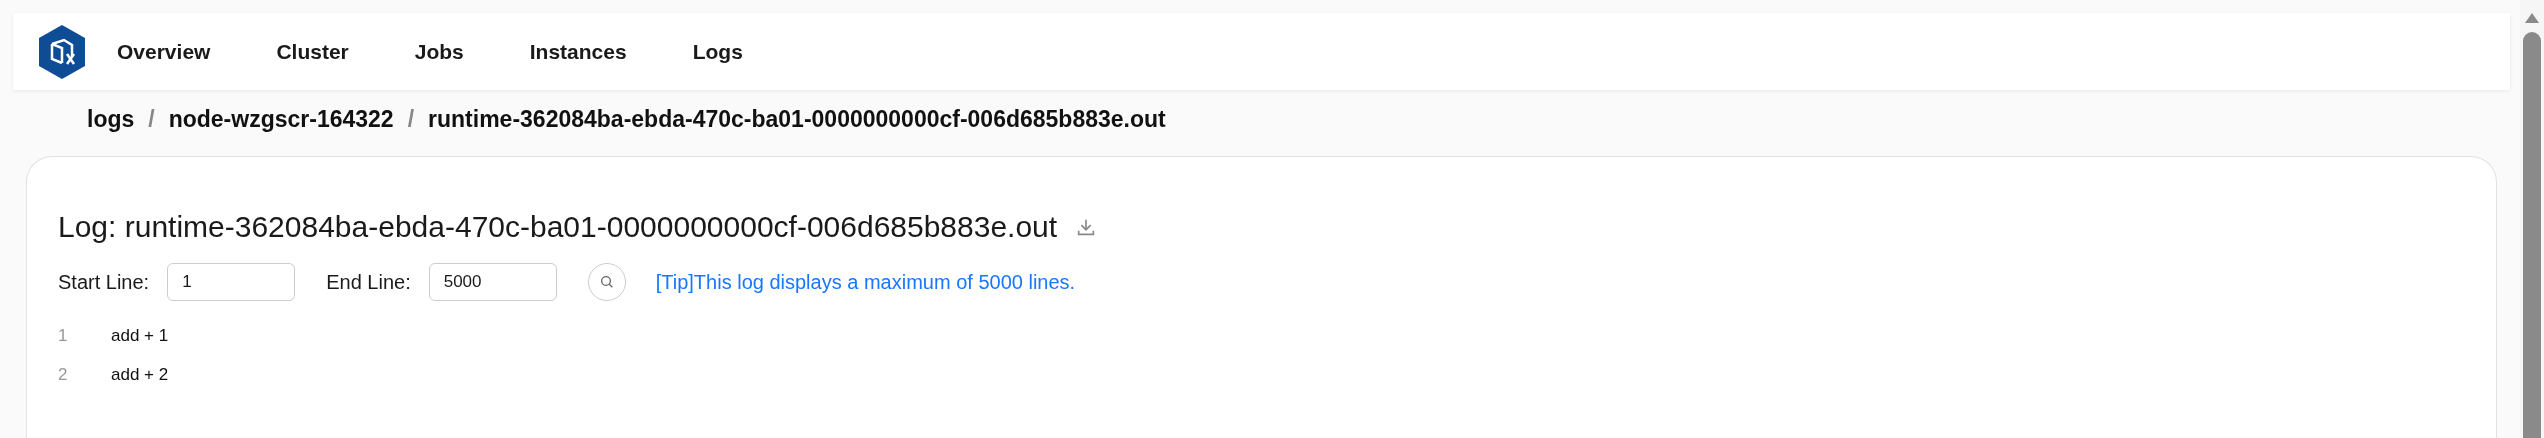 The image size is (2544, 438). What do you see at coordinates (281, 119) in the screenshot?
I see `breadcrumb-link: node-wzgscr-164322` at bounding box center [281, 119].